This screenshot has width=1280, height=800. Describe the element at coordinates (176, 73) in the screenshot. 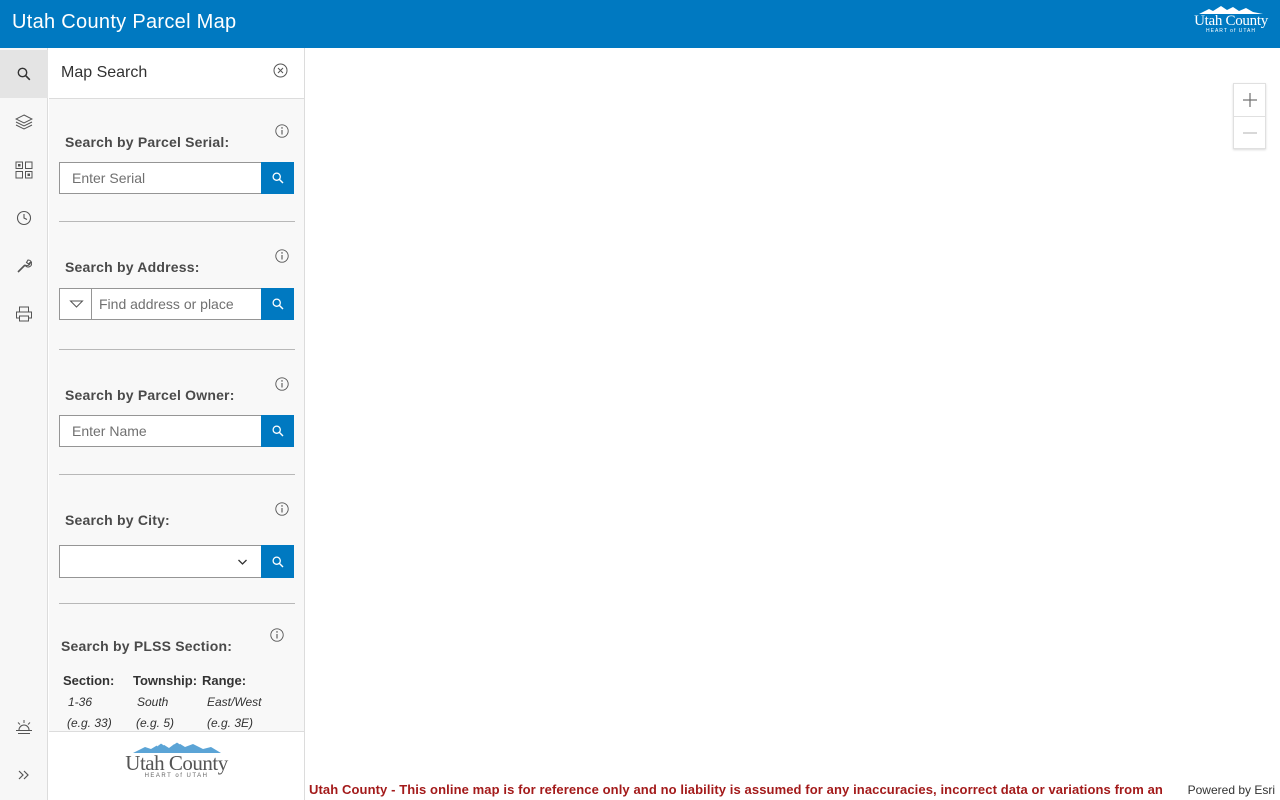

I see `panel-header: Map Search` at that location.